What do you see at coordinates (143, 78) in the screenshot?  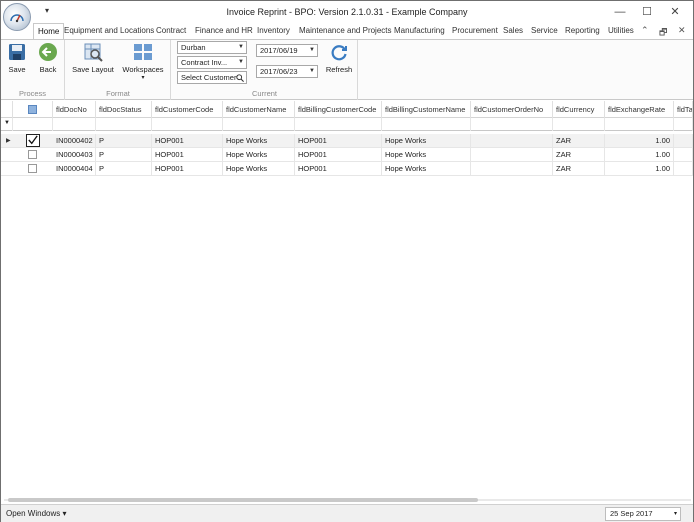 I see `workspaces-dropdown-arrow: ▾` at bounding box center [143, 78].